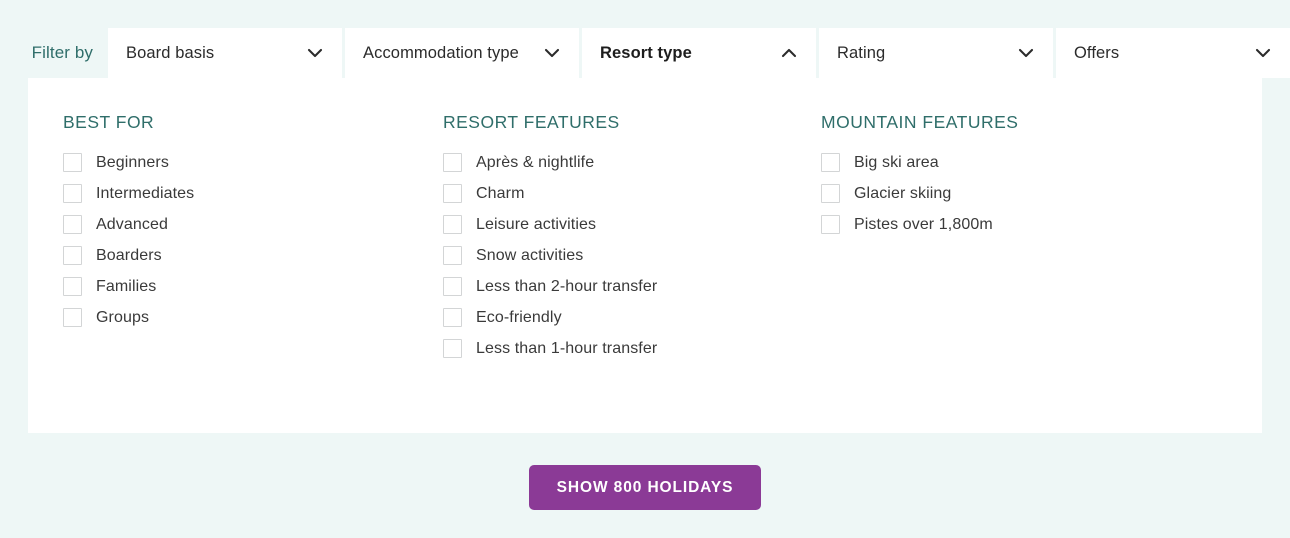 The height and width of the screenshot is (538, 1290). I want to click on option-snow-activities-label: Snow activities, so click(530, 255).